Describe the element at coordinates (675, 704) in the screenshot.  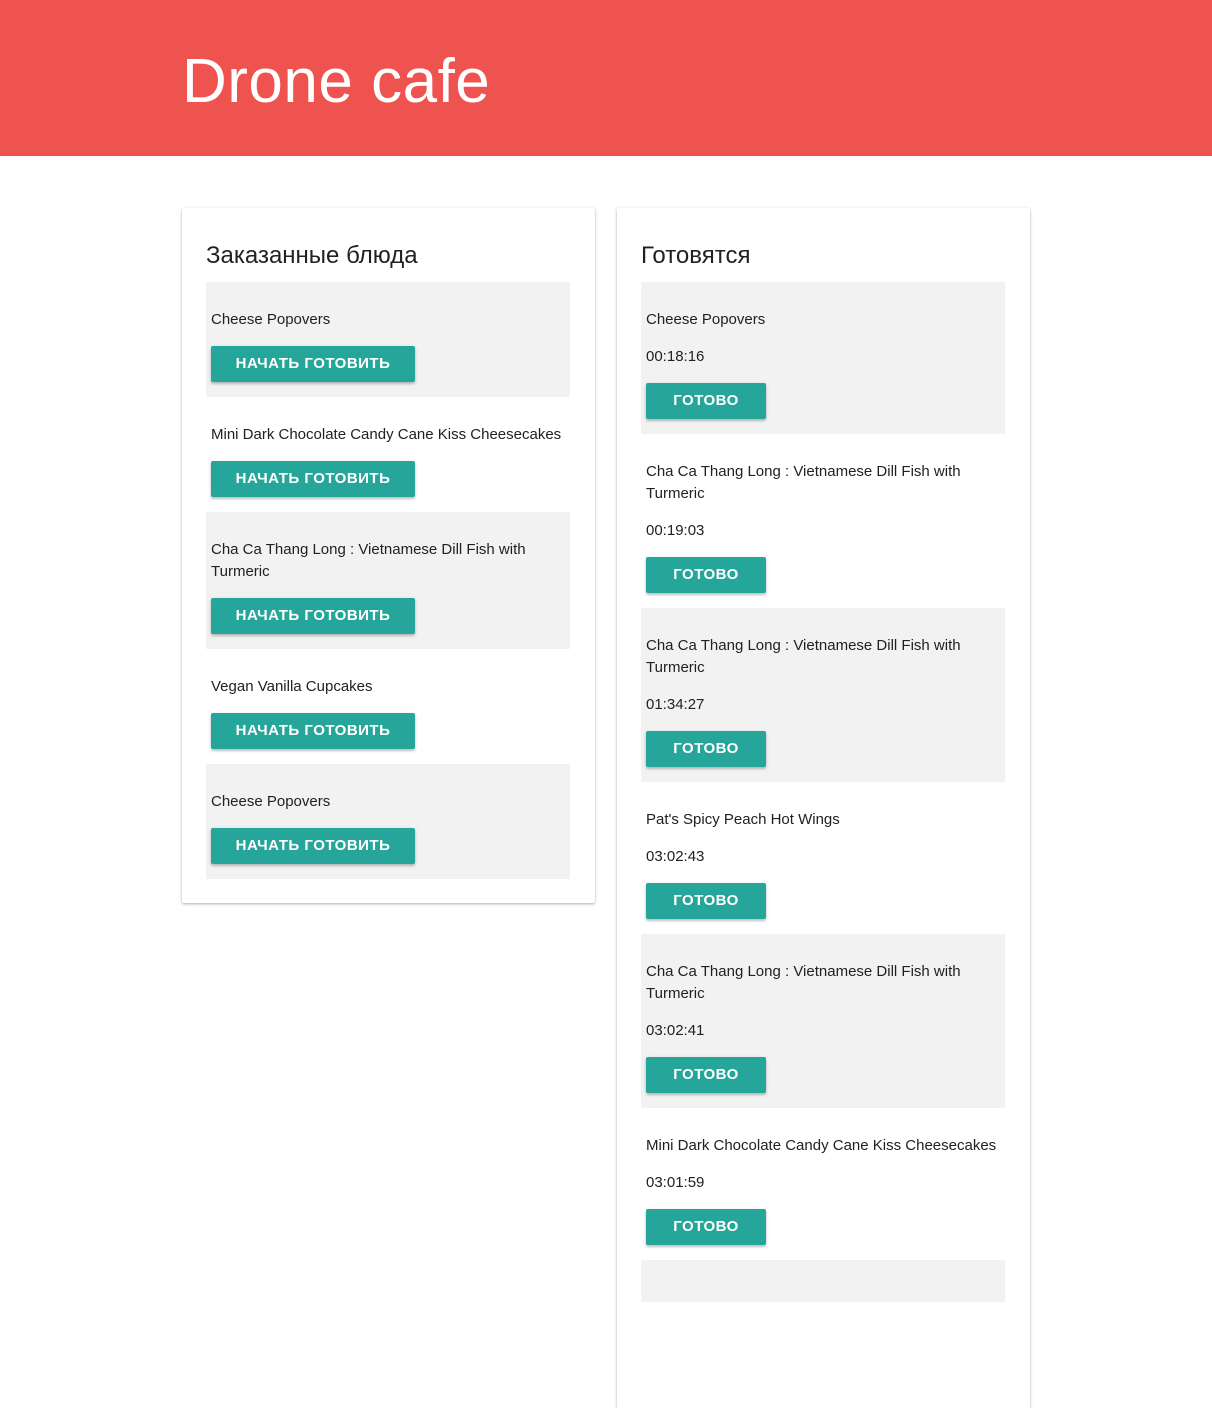
I see `cooking-timer: 01:34:27` at that location.